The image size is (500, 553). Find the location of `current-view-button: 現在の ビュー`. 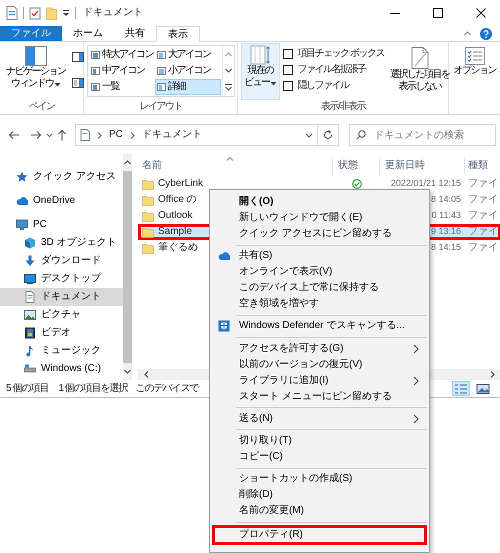

current-view-button: 現在の ビュー is located at coordinates (260, 71).